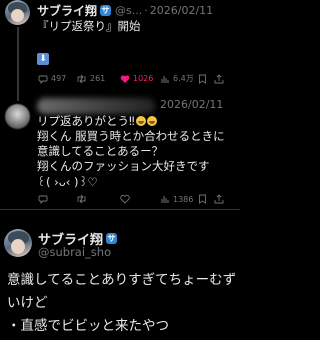  What do you see at coordinates (143, 78) in the screenshot?
I see `like-count: 1026` at bounding box center [143, 78].